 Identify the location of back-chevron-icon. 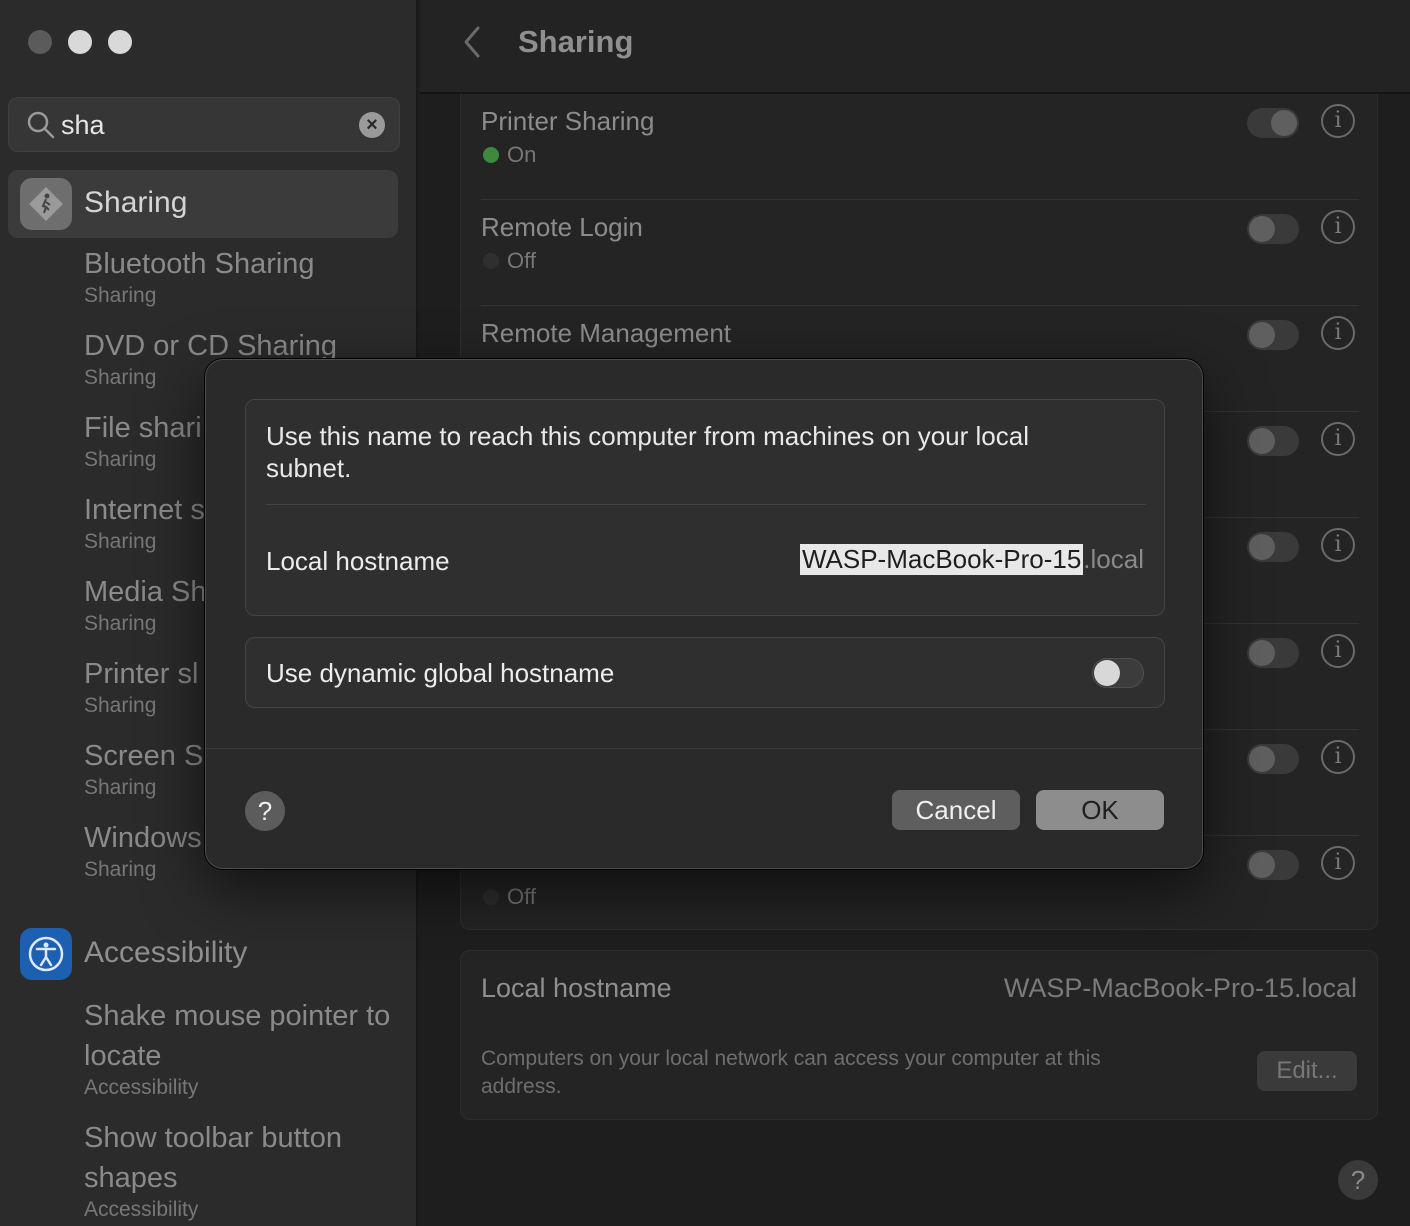
(472, 42).